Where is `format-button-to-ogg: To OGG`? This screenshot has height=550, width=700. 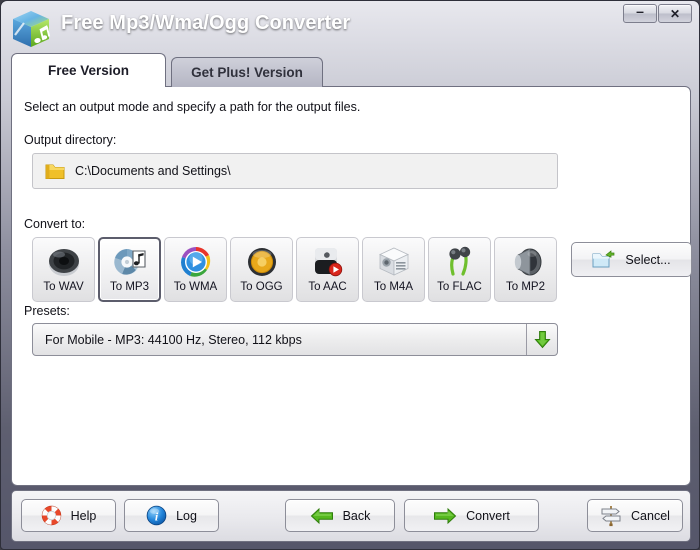 format-button-to-ogg: To OGG is located at coordinates (261, 269).